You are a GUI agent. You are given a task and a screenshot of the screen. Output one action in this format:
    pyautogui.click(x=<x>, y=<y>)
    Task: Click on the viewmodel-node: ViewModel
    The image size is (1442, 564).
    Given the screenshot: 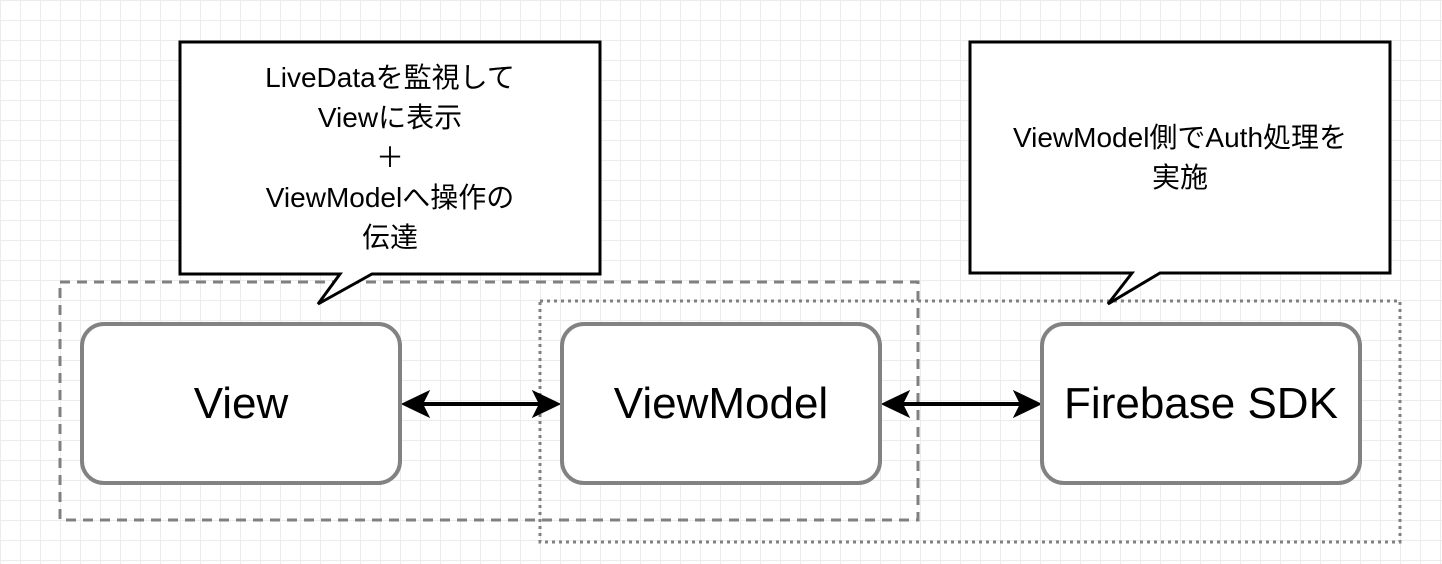 What is the action you would take?
    pyautogui.click(x=721, y=403)
    